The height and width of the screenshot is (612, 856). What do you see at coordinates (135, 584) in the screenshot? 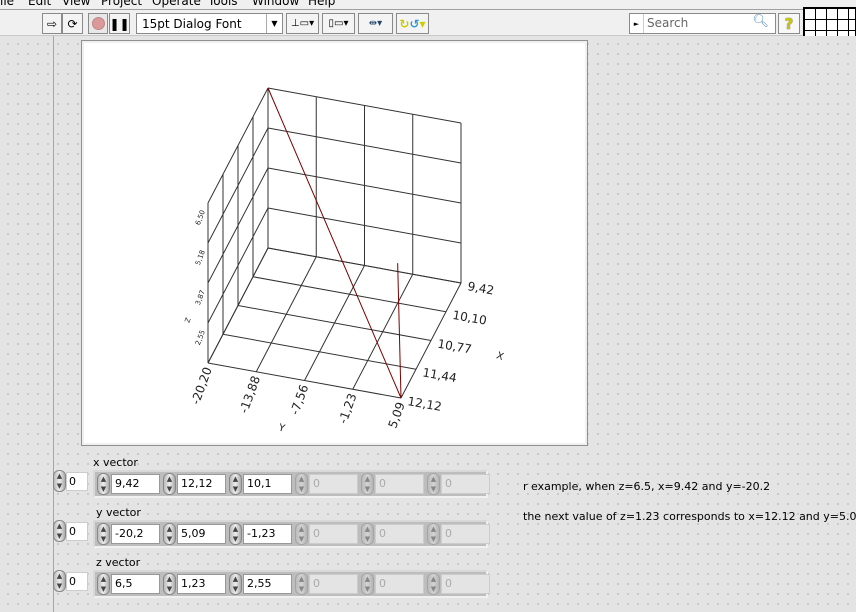
I see `element-value: 6,5` at bounding box center [135, 584].